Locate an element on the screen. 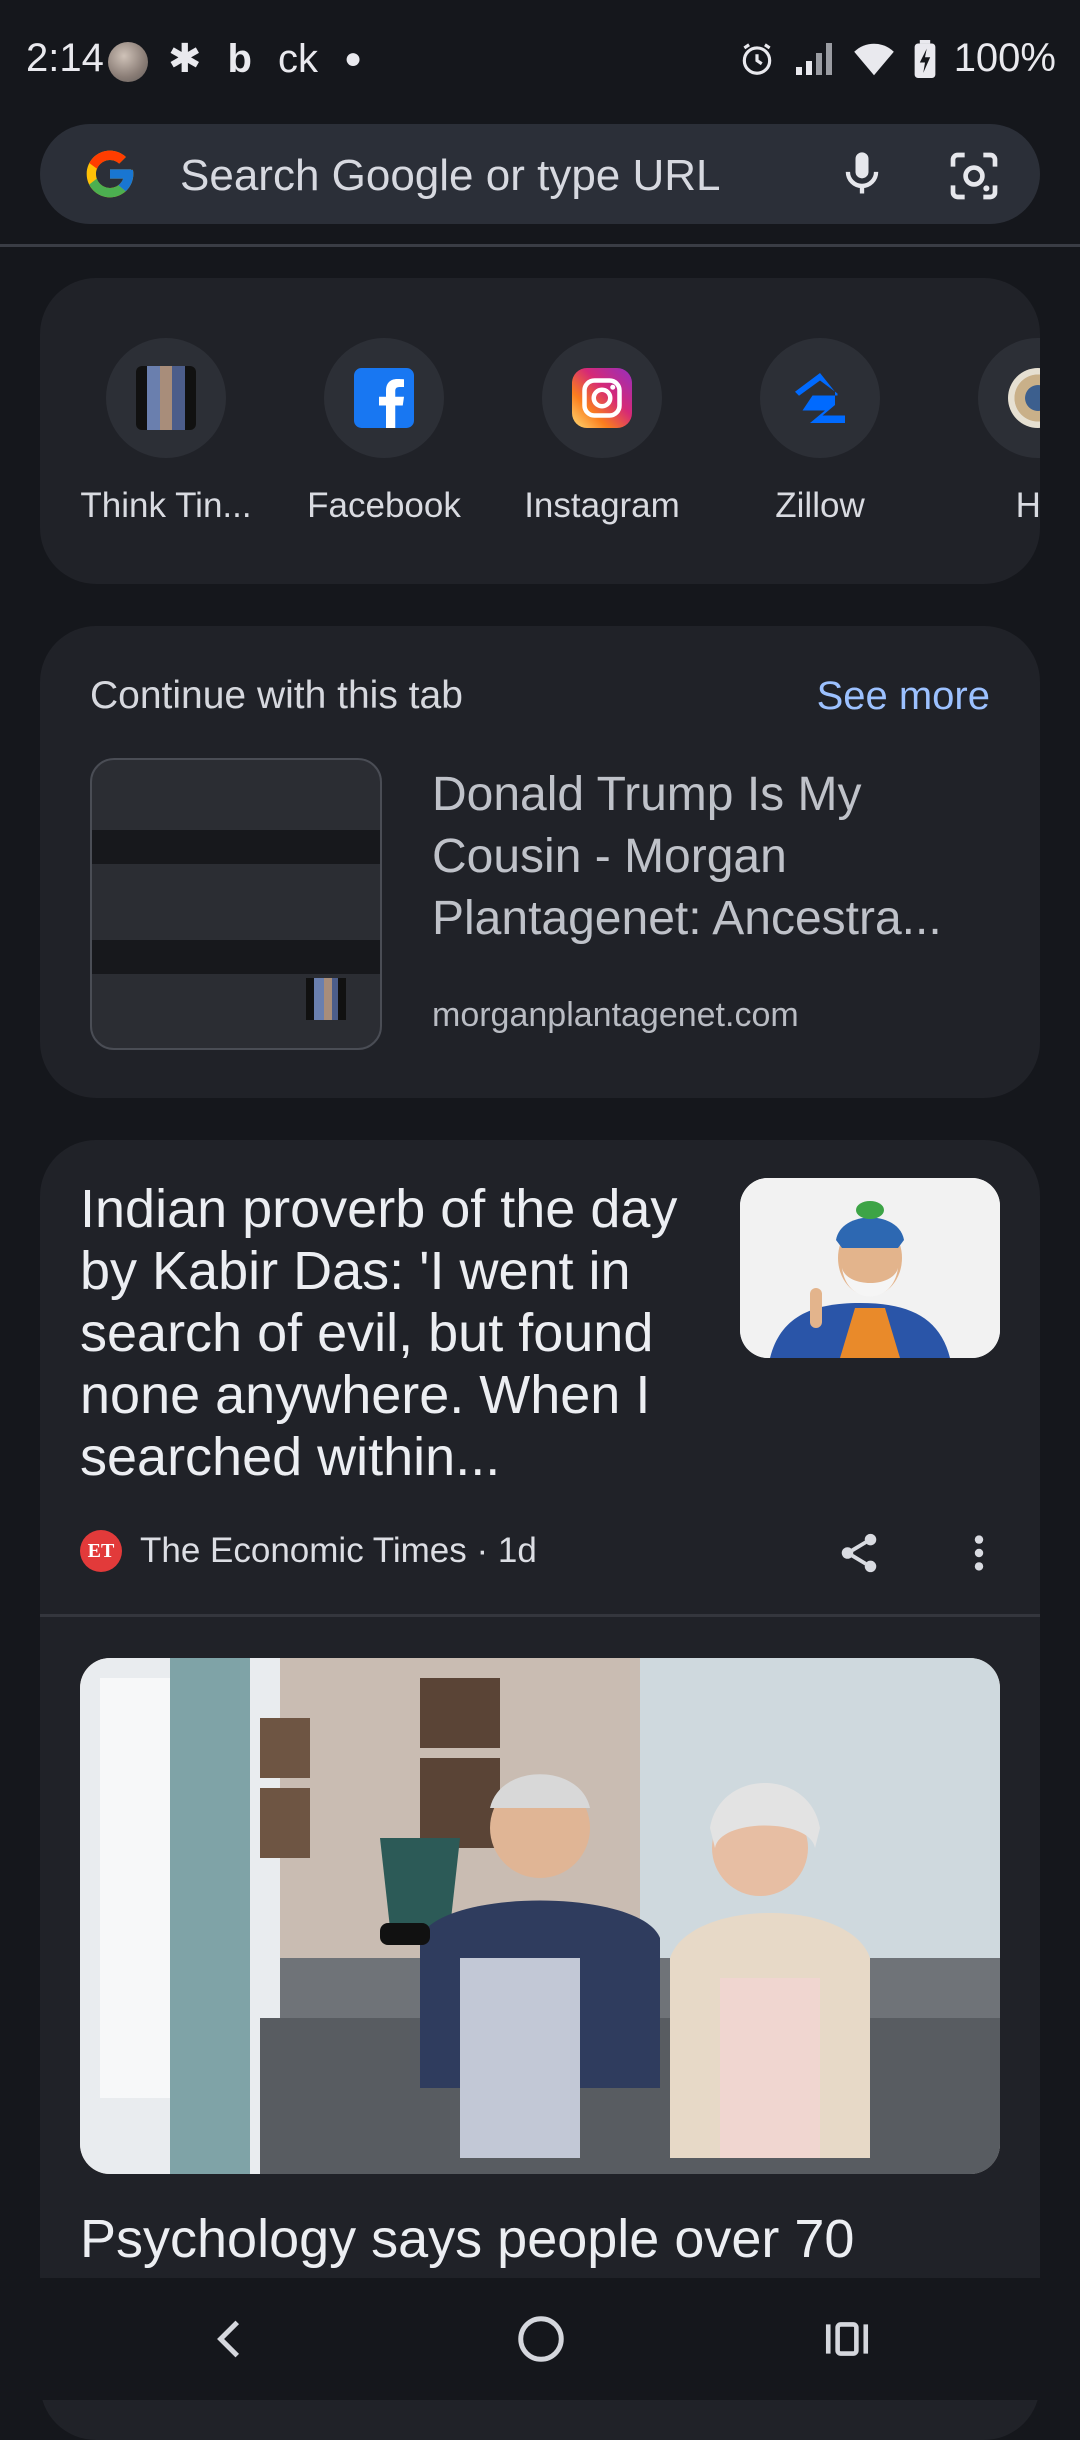  partial-site-icon is located at coordinates (1024, 398).